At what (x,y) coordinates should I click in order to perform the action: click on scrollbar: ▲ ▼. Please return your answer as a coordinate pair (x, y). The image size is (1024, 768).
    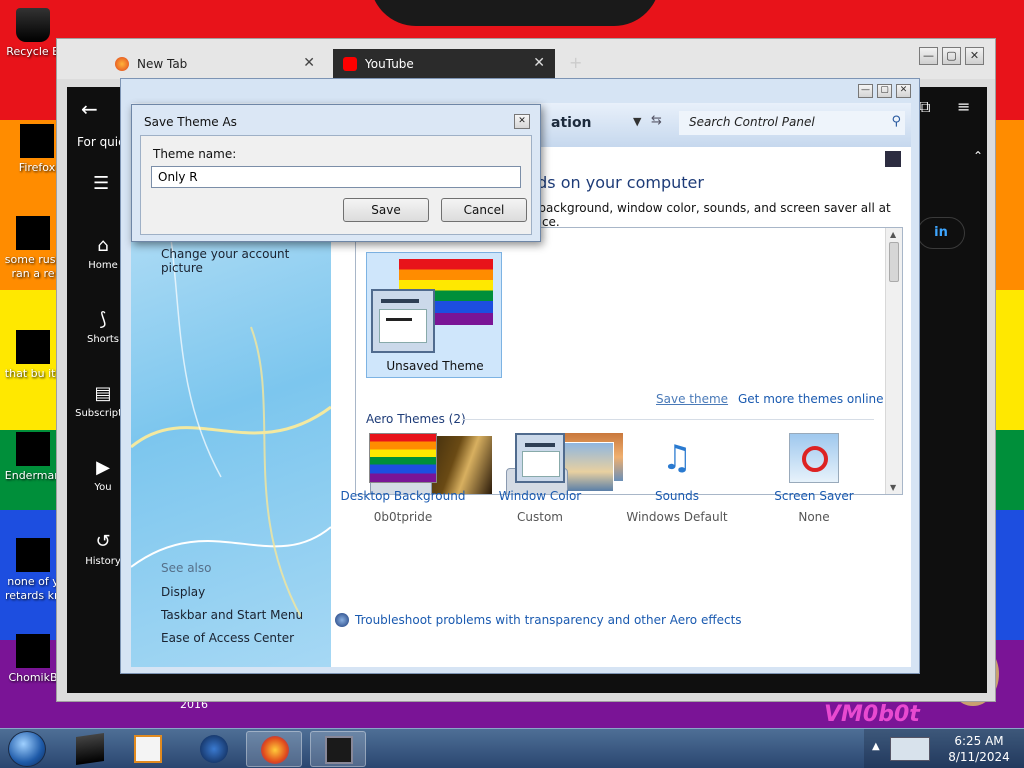
    Looking at the image, I should click on (893, 361).